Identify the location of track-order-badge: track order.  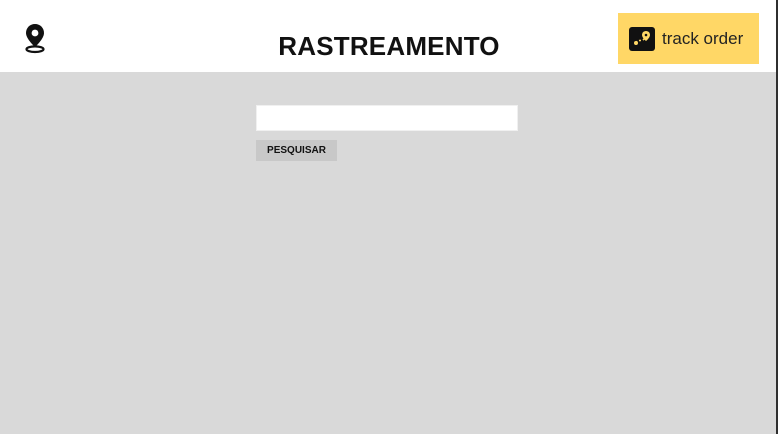
(688, 38).